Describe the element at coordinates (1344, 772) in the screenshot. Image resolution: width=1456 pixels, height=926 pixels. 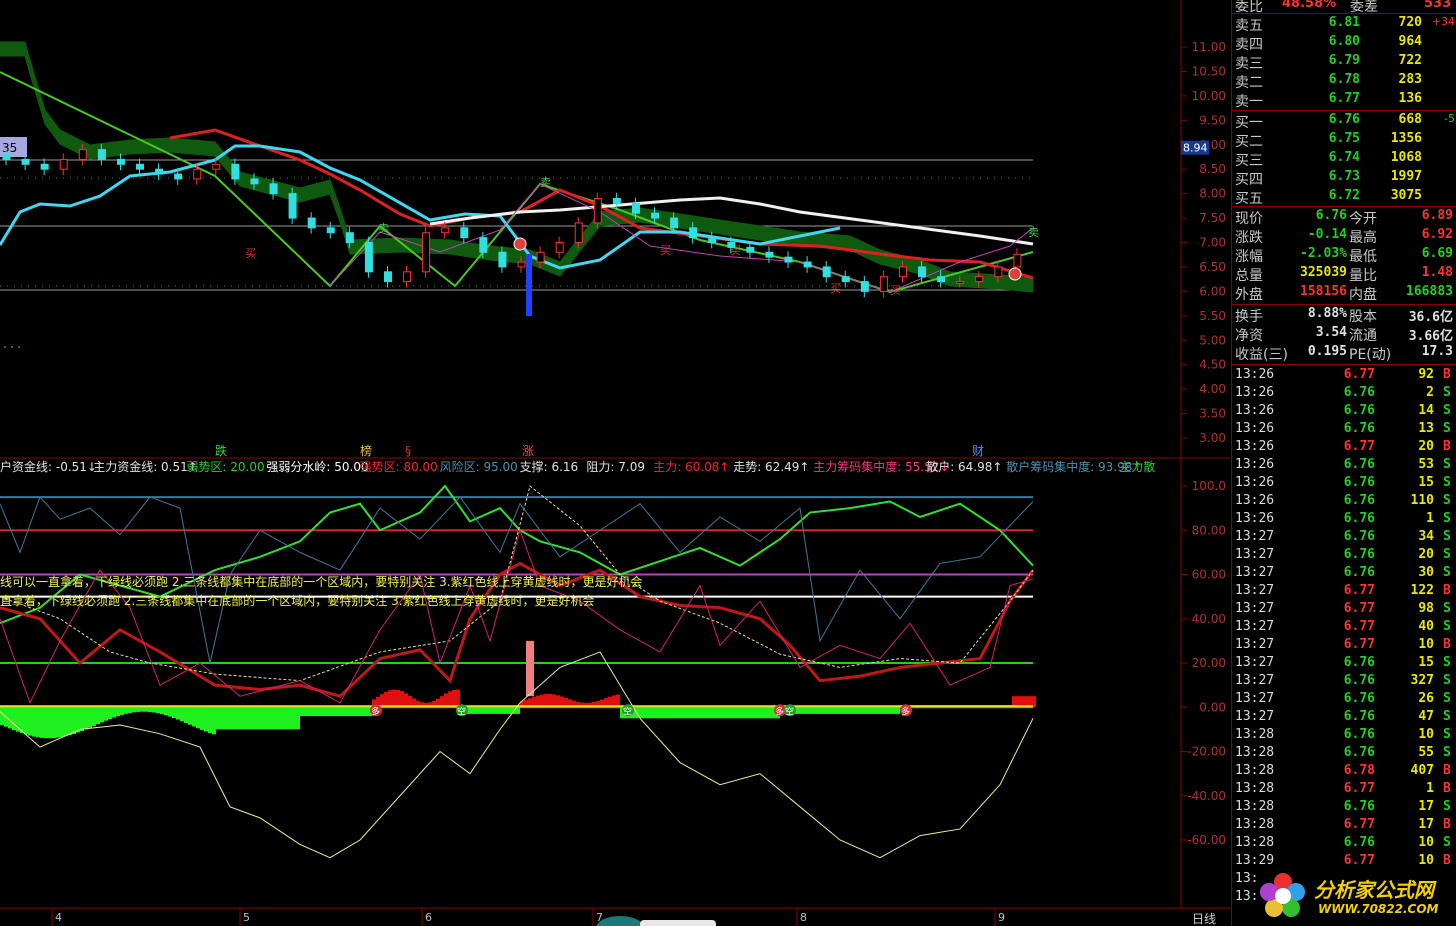
I see `tick-row: 13:28 6.78 407 B` at that location.